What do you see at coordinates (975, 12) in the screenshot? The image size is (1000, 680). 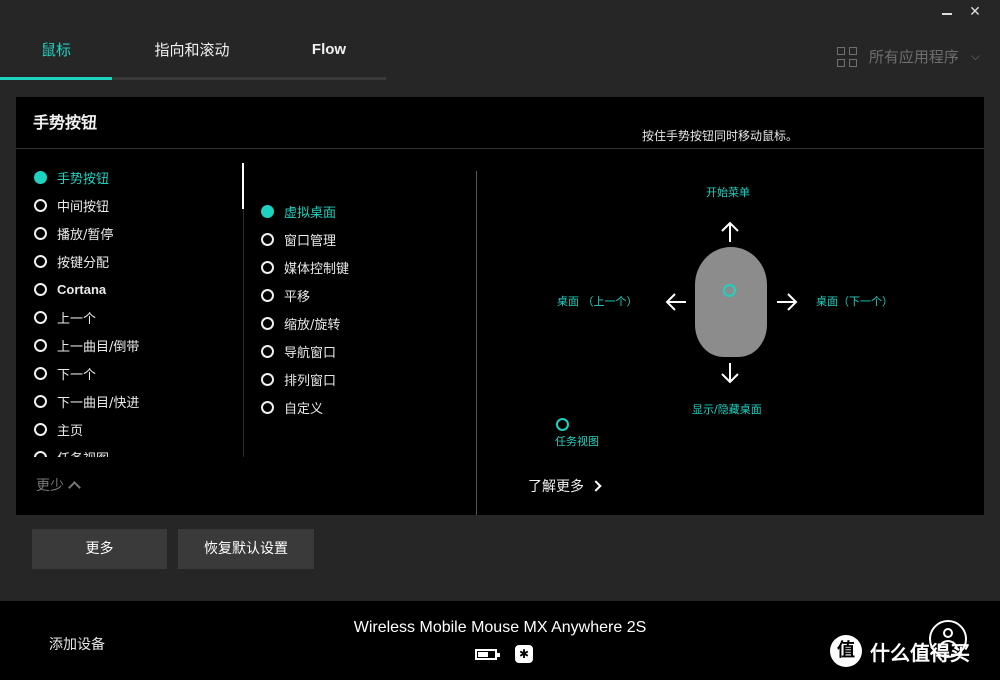 I see `close-button: ✕` at bounding box center [975, 12].